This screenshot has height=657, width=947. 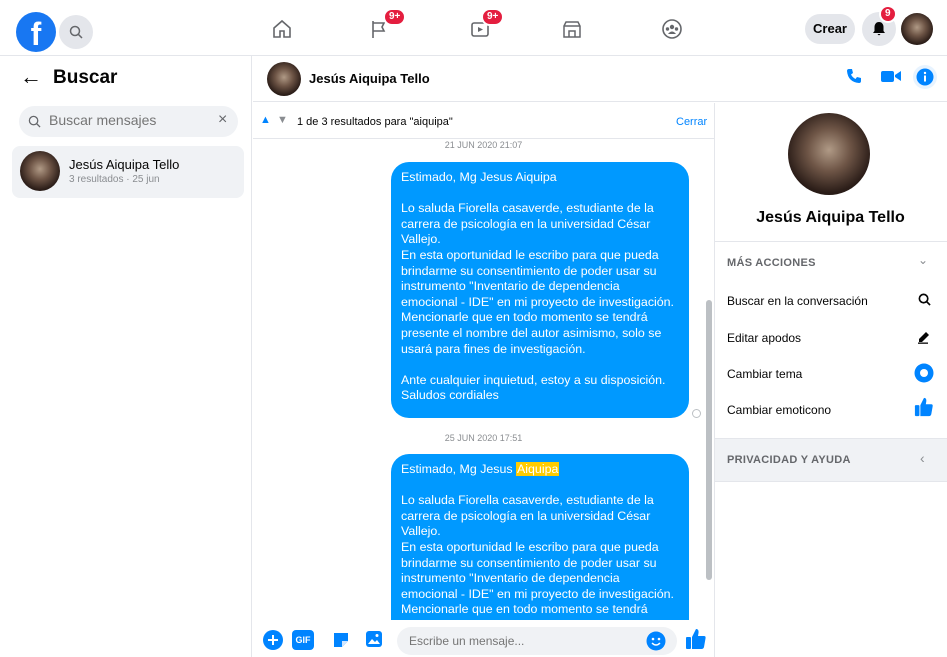 What do you see at coordinates (483, 438) in the screenshot?
I see `message-date: 25 JUN 2020 17:51` at bounding box center [483, 438].